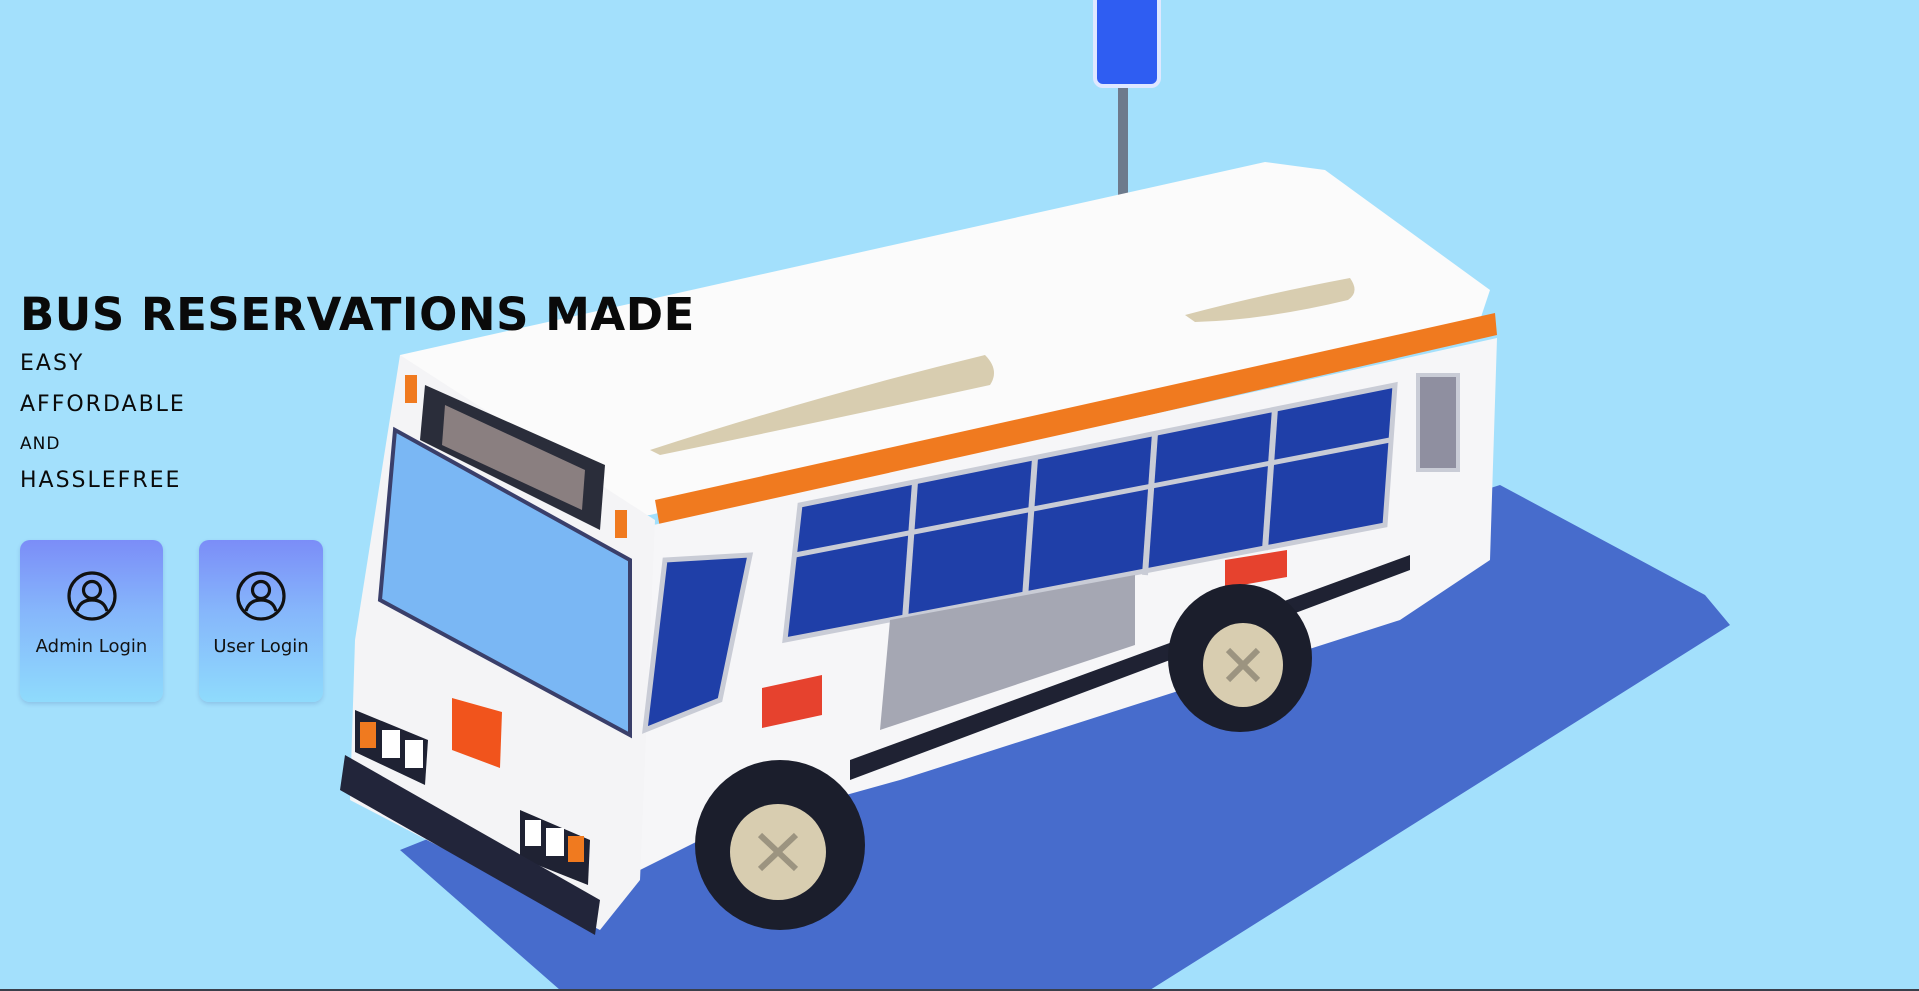 This screenshot has width=1919, height=991. What do you see at coordinates (1127, 44) in the screenshot?
I see `bus-stop-sign` at bounding box center [1127, 44].